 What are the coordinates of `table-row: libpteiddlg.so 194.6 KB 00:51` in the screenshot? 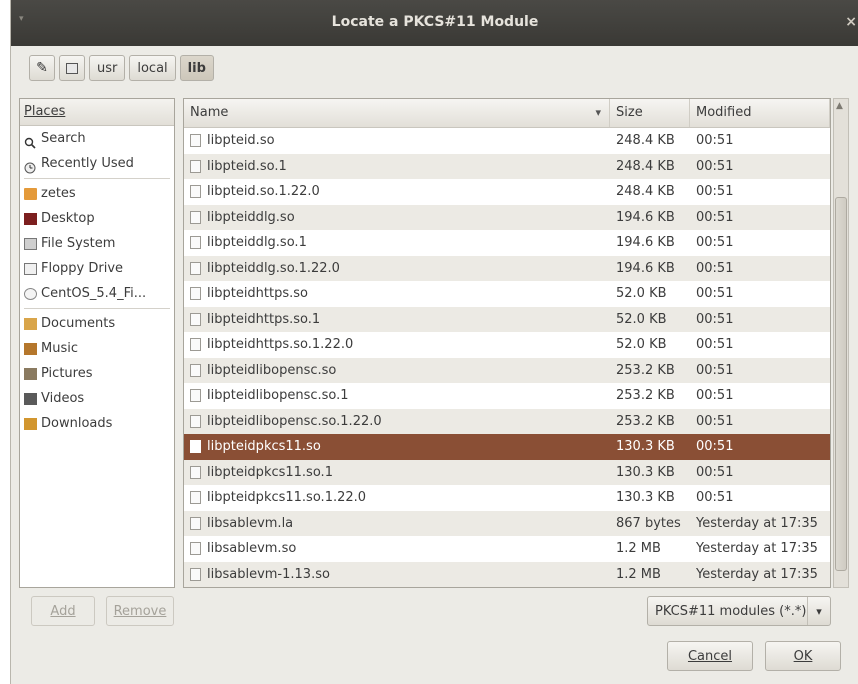 It's located at (507, 217).